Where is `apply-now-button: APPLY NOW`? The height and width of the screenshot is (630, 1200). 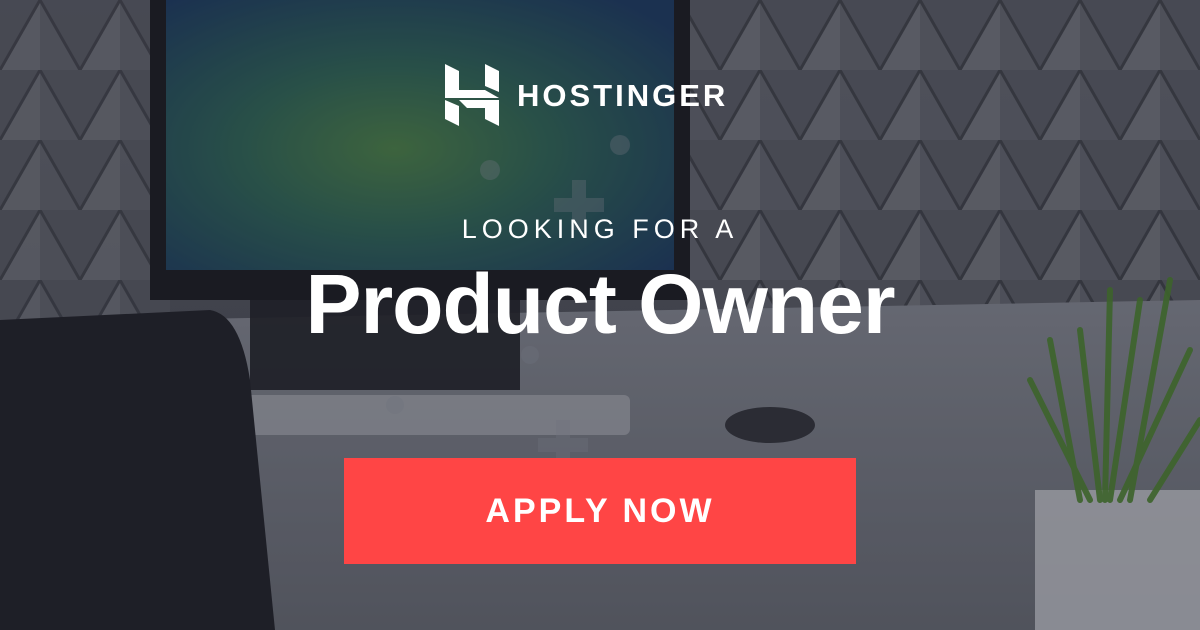
apply-now-button: APPLY NOW is located at coordinates (600, 511).